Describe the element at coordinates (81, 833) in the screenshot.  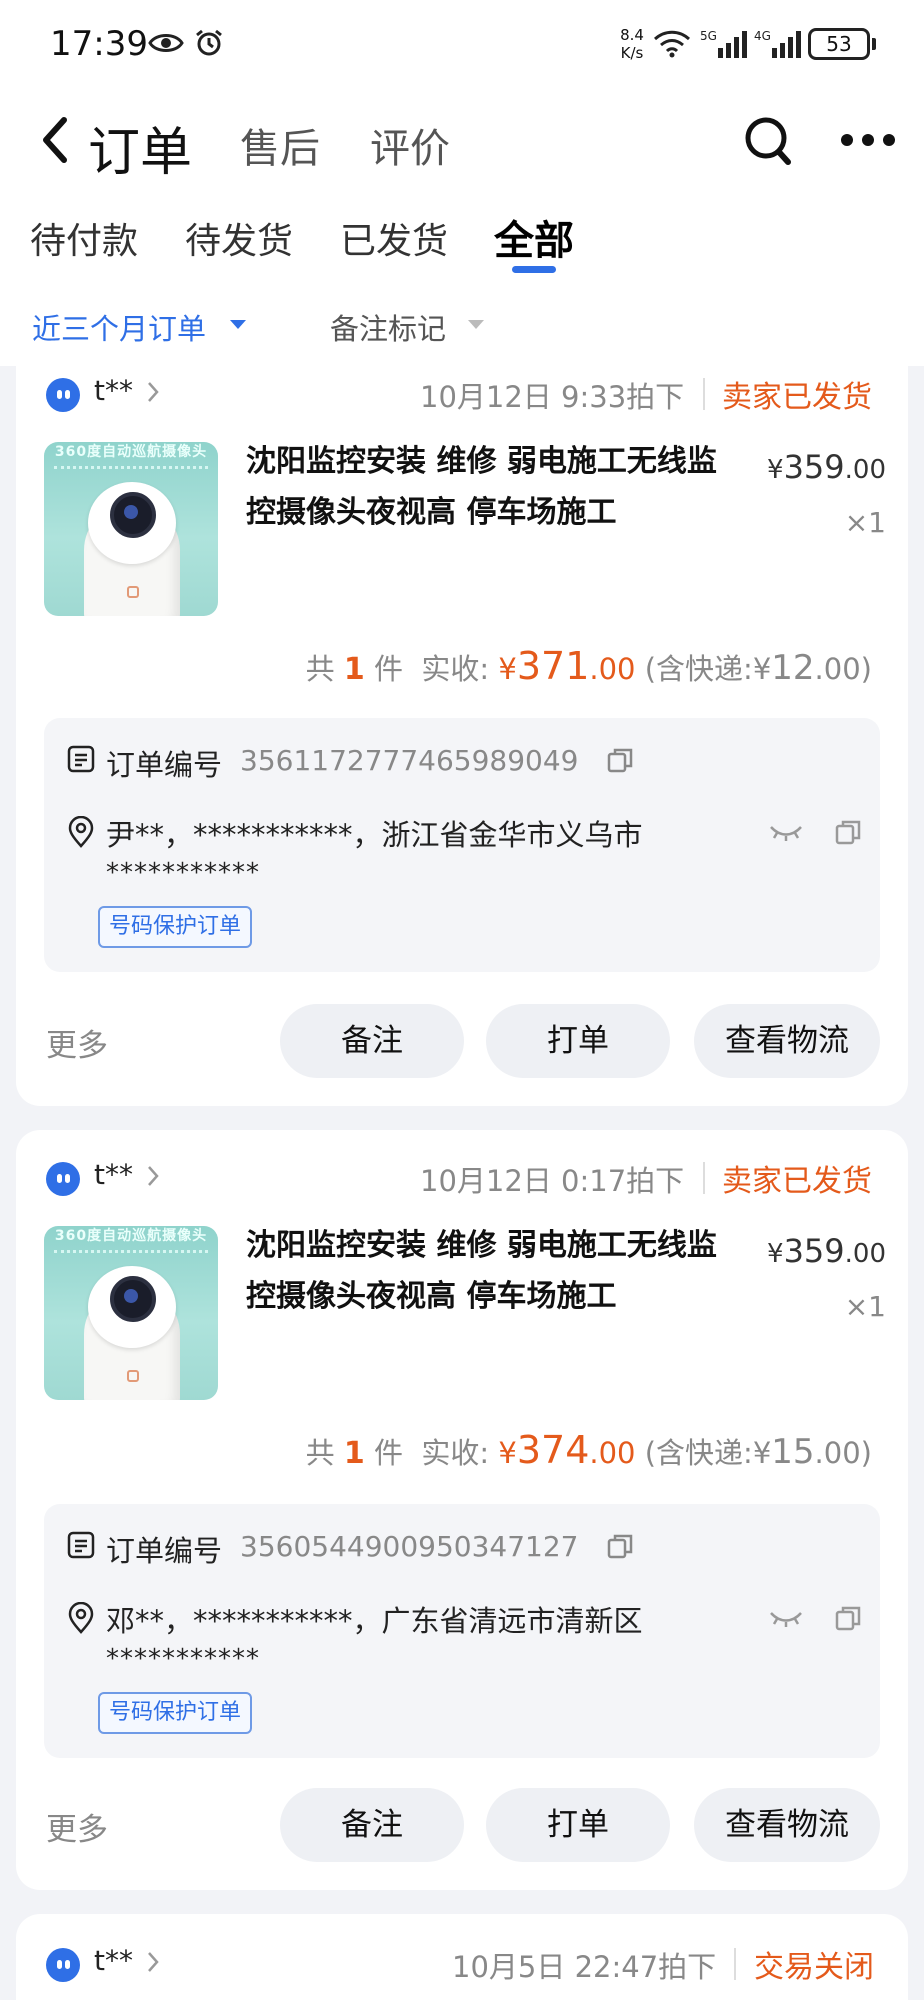
I see `location-pin-icon` at that location.